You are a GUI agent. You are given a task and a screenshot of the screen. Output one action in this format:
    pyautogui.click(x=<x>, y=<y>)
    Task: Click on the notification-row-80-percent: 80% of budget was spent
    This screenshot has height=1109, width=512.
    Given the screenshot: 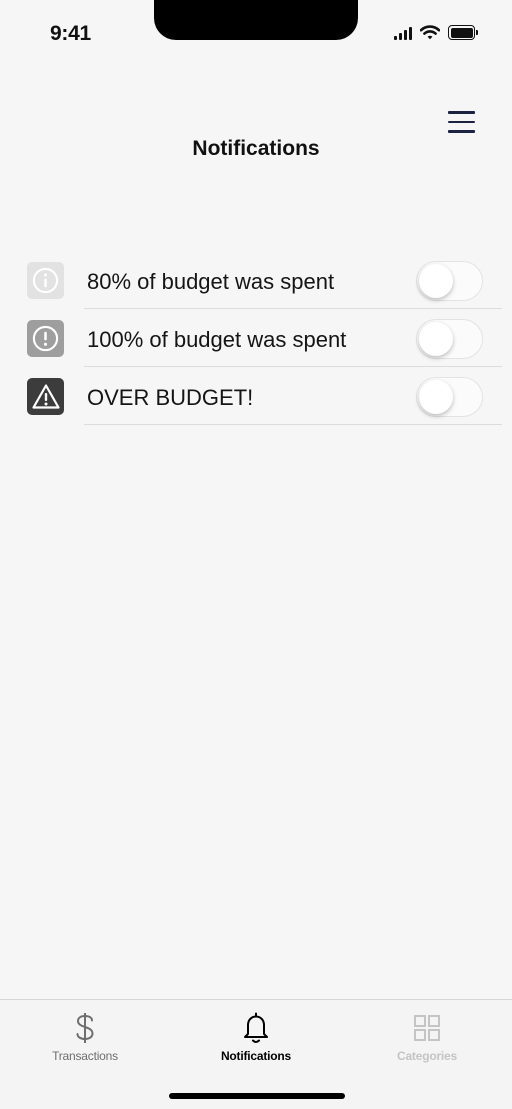 What is the action you would take?
    pyautogui.click(x=256, y=280)
    